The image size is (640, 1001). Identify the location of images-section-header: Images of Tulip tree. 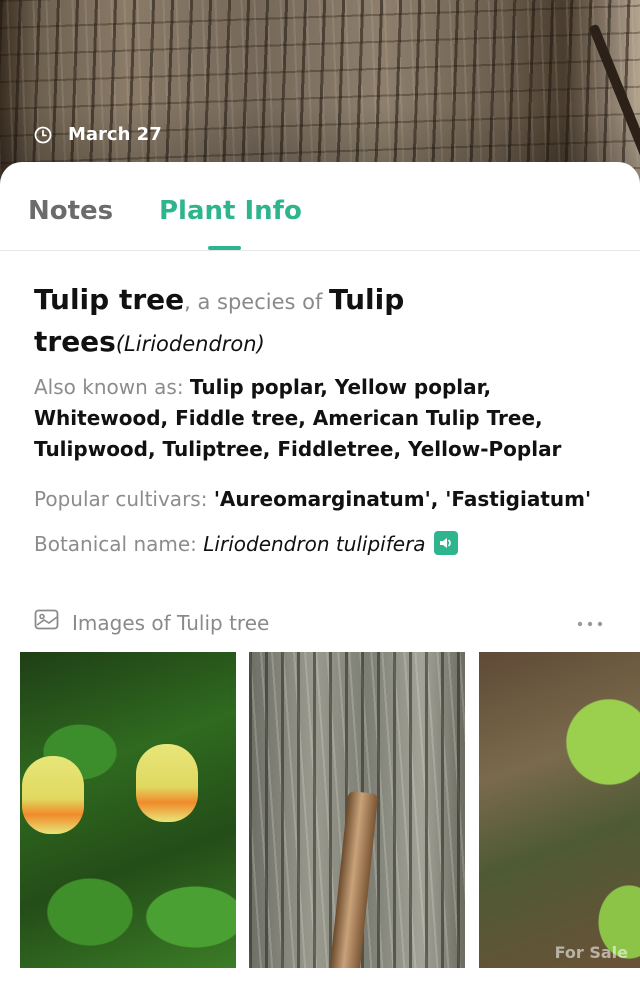
(151, 622).